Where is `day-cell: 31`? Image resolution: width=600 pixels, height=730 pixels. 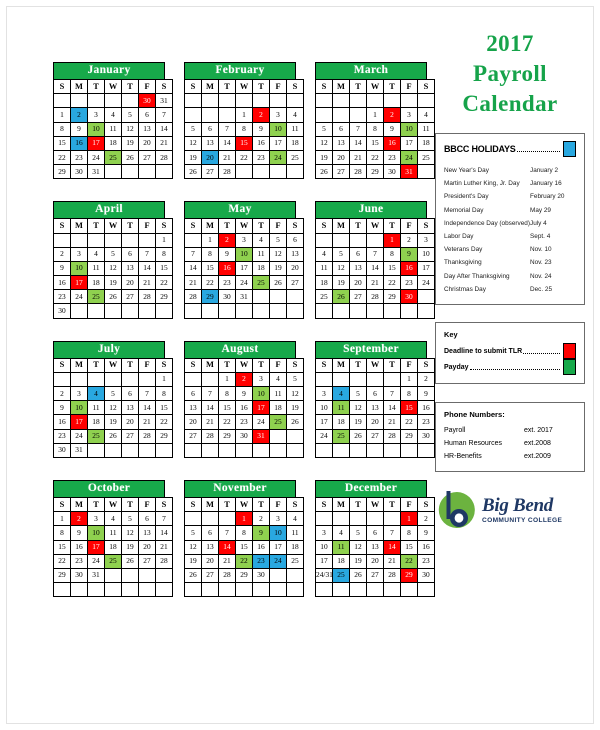 day-cell: 31 is located at coordinates (261, 436).